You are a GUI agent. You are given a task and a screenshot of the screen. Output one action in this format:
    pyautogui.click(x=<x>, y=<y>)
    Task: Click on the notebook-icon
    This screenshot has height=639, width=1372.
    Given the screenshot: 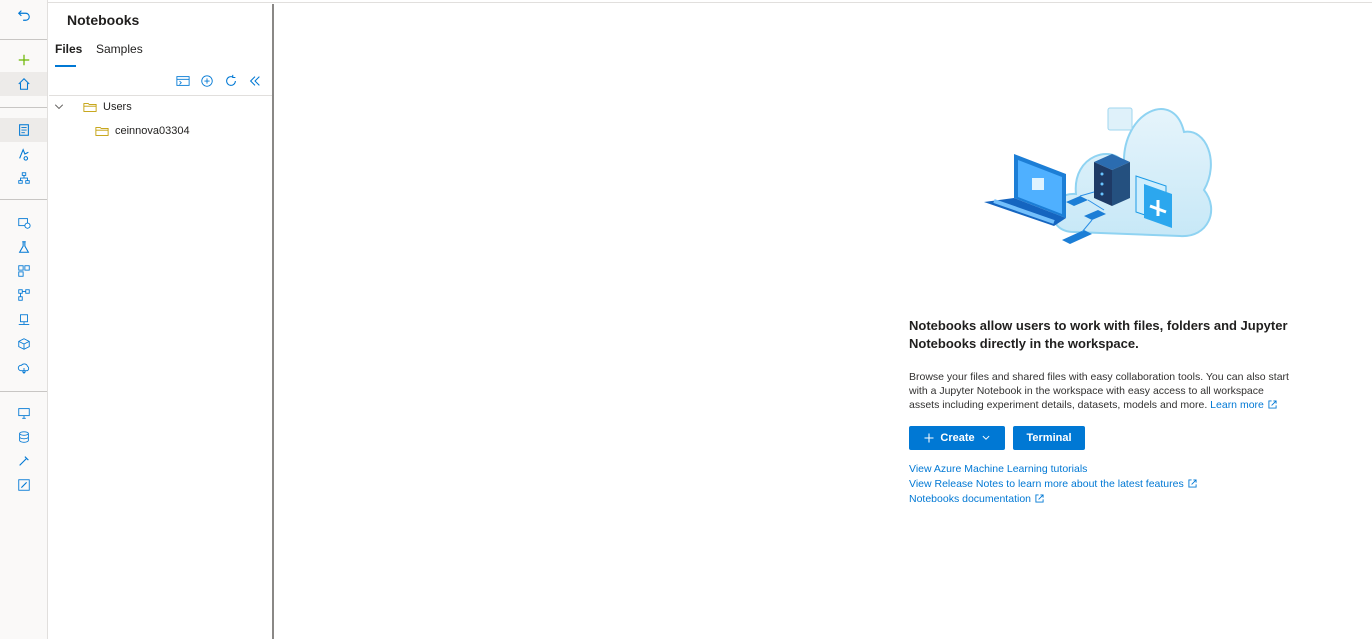 What is the action you would take?
    pyautogui.click(x=24, y=130)
    